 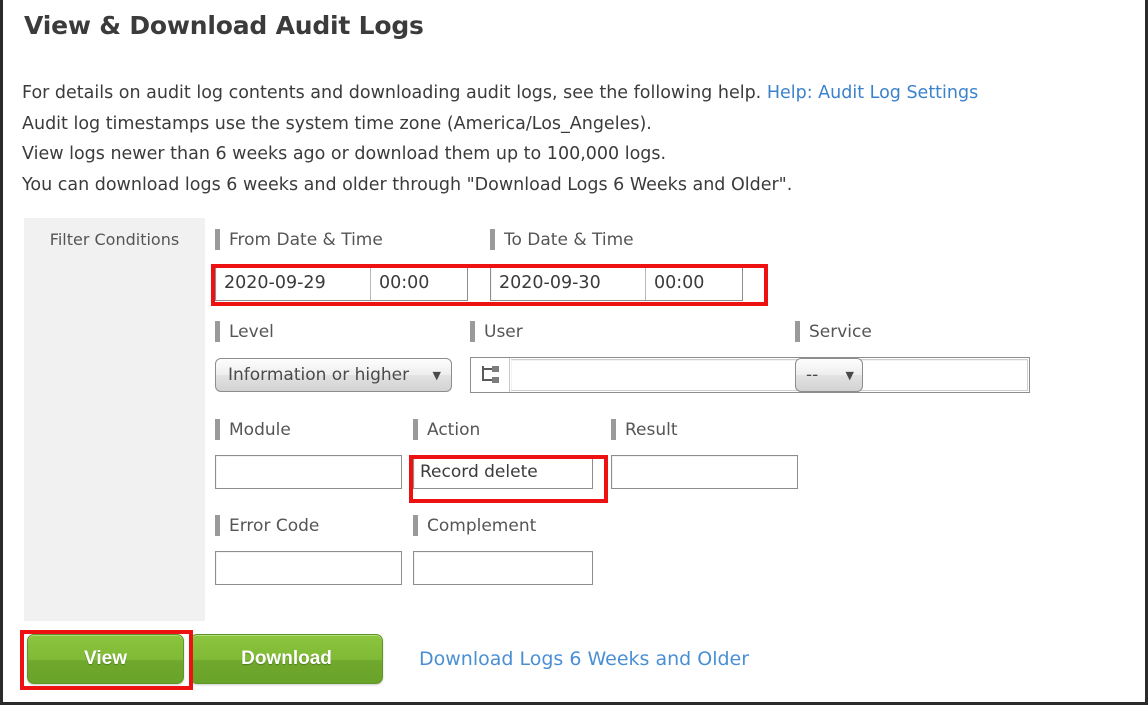 I want to click on level-select: Information or higher ▼, so click(x=333, y=375).